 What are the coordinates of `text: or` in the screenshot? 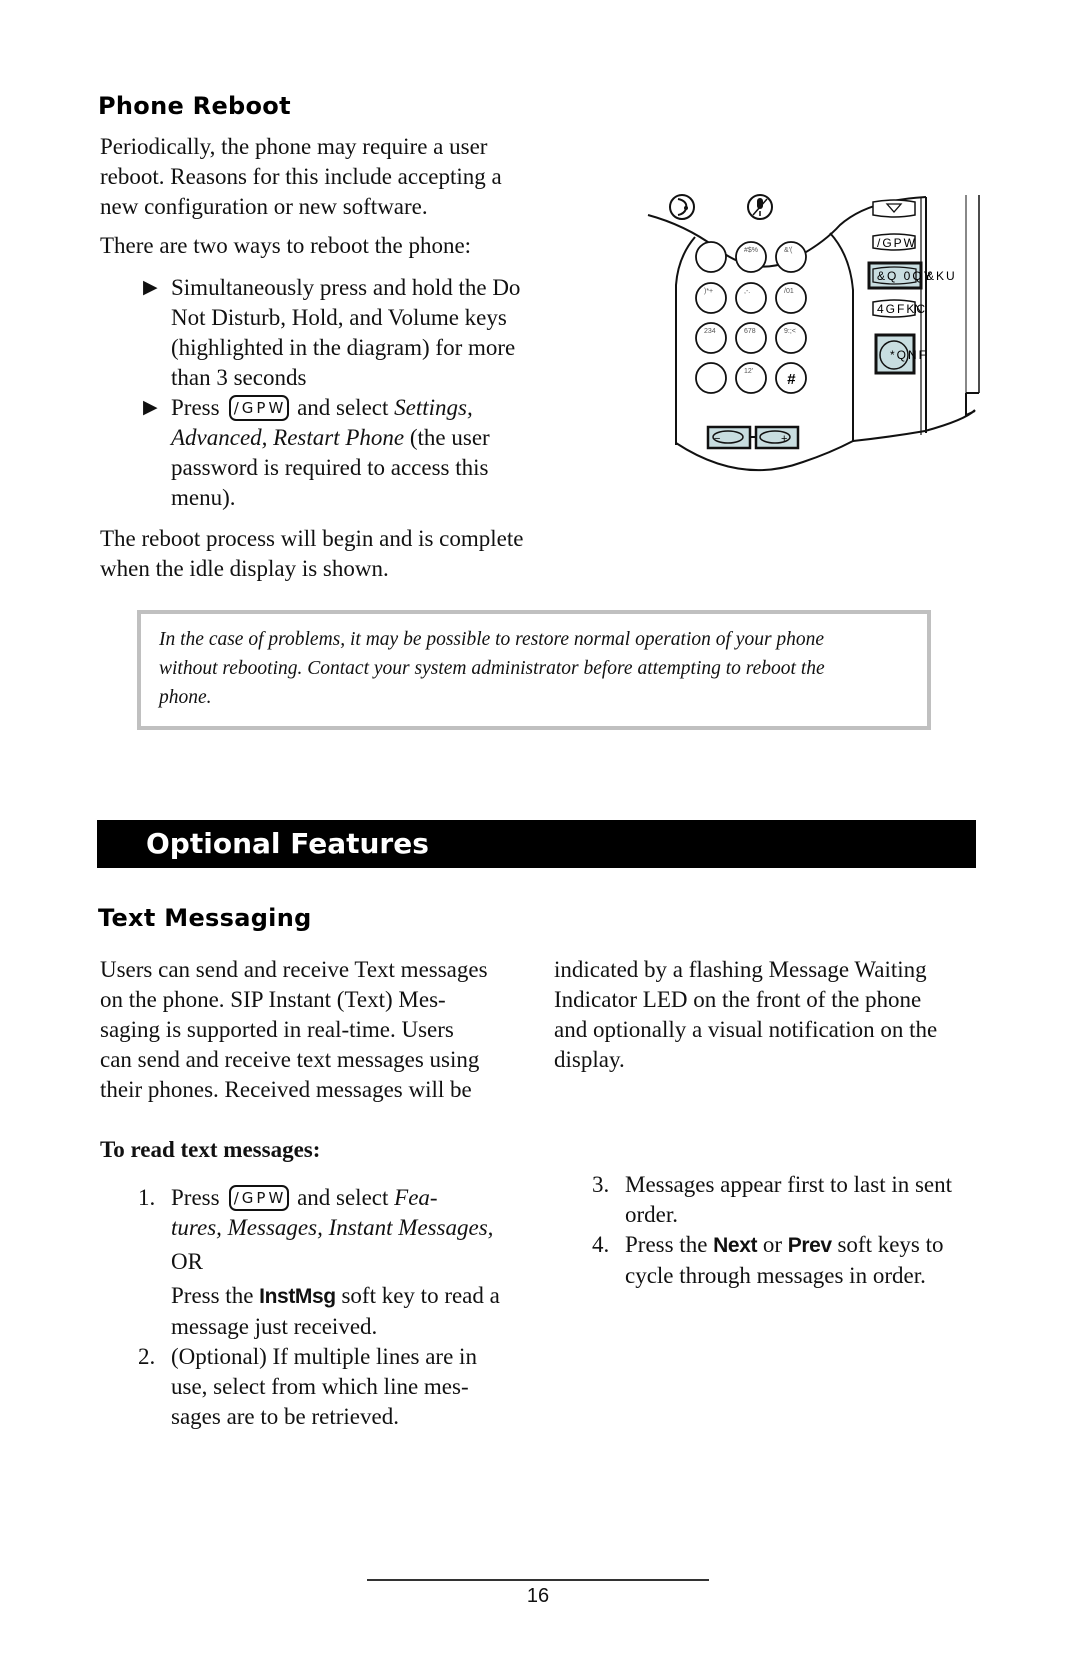 It's located at (772, 1244).